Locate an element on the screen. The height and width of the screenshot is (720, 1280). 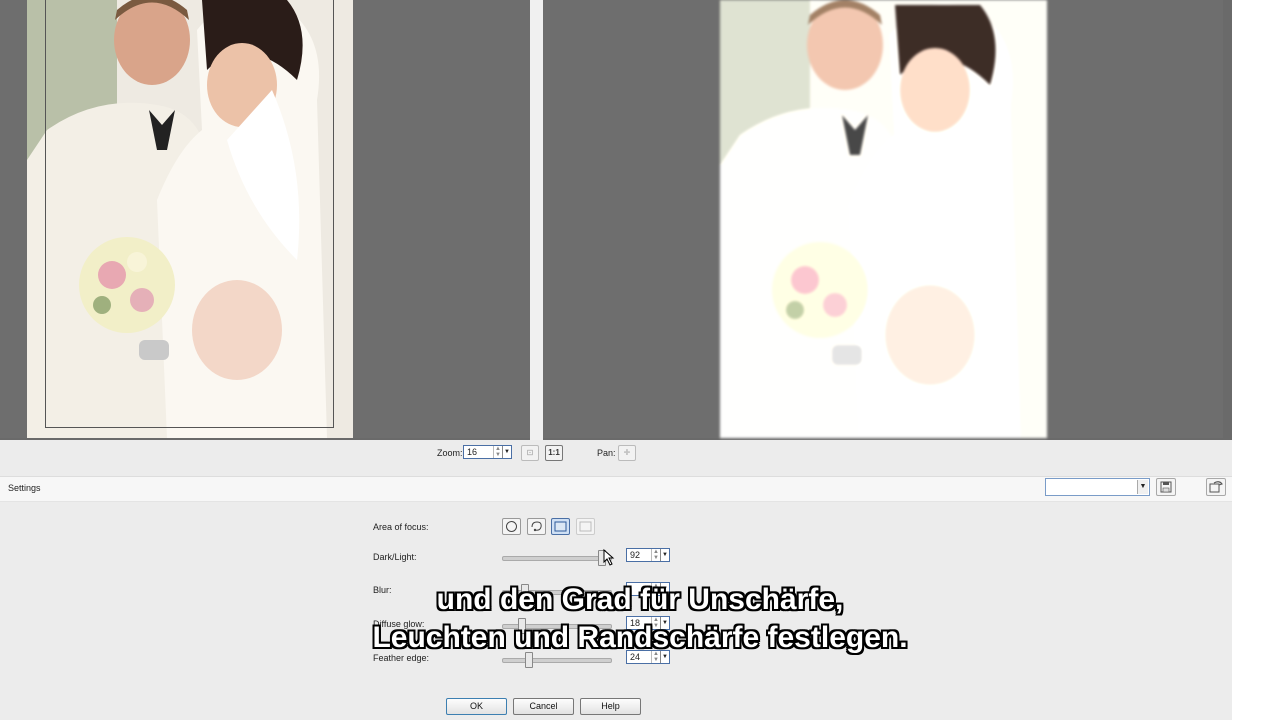
zoom-dropdown-icon: ▼ is located at coordinates (506, 452).